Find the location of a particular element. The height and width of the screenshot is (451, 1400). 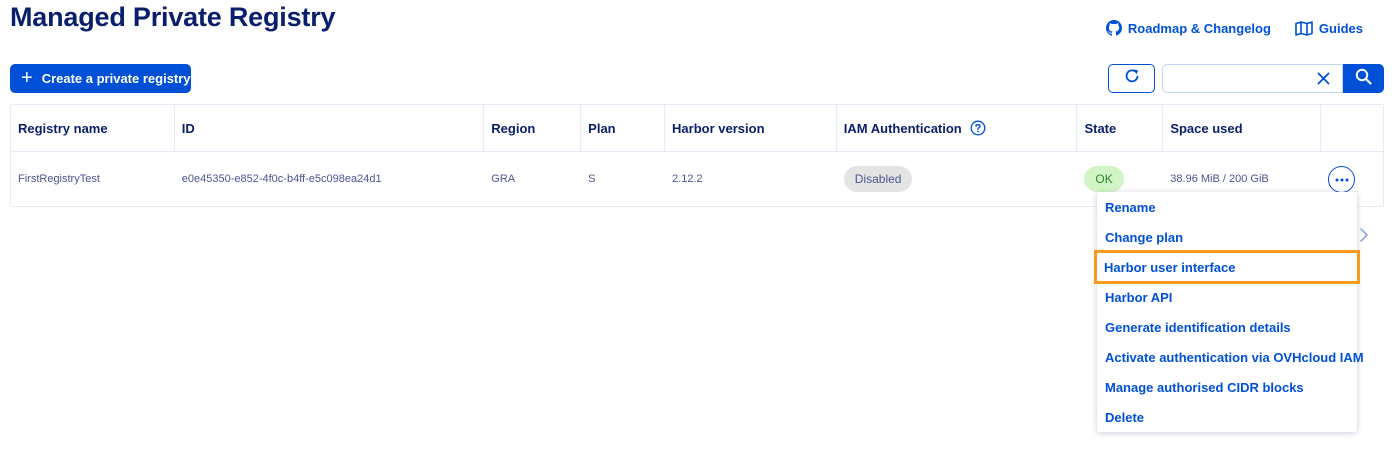

column-header-region: Region is located at coordinates (533, 128).